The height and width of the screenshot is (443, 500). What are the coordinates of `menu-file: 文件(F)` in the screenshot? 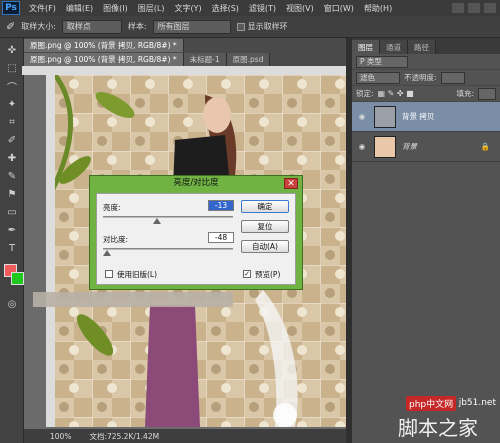 It's located at (42, 8).